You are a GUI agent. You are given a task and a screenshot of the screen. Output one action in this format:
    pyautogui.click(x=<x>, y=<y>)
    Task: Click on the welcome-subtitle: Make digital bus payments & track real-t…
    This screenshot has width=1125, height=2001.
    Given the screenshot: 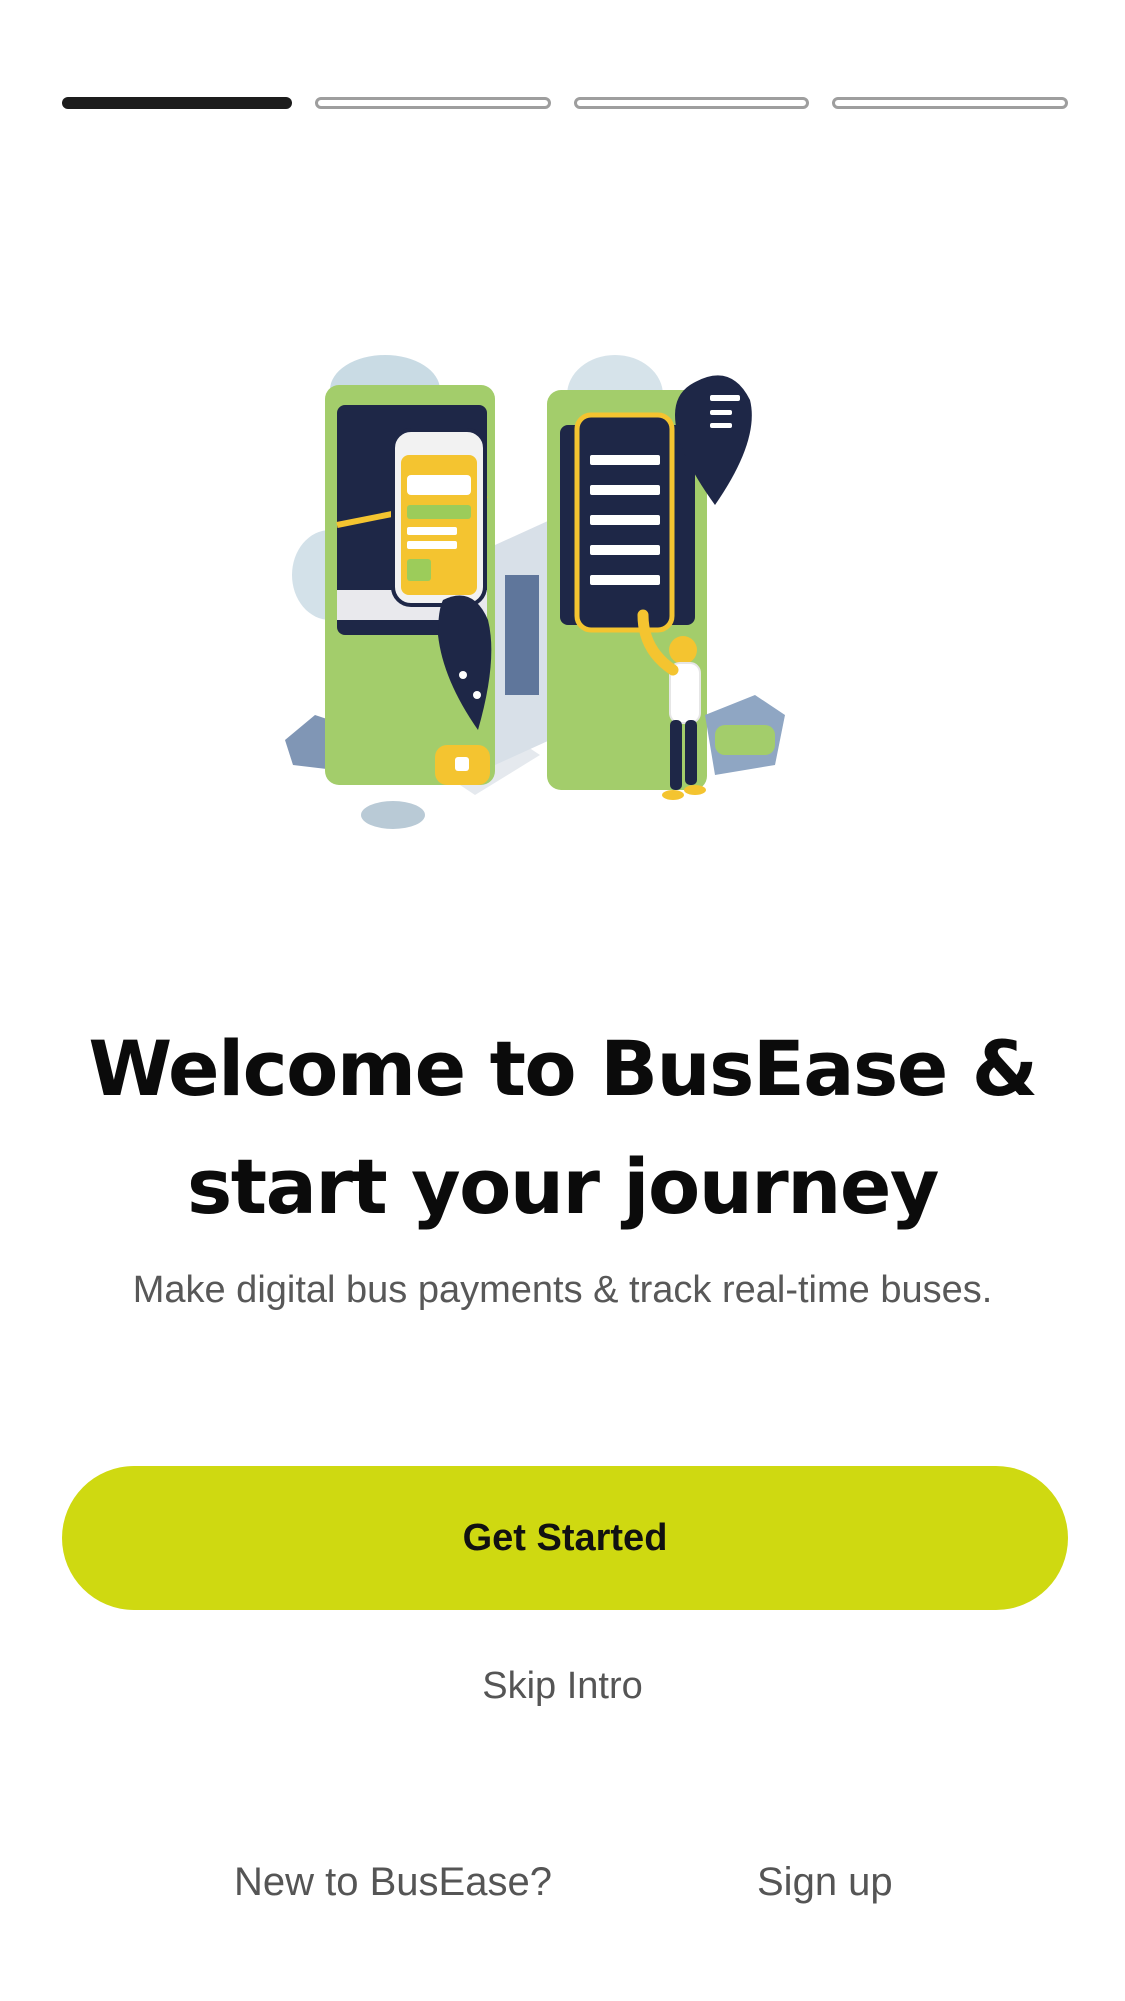 What is the action you would take?
    pyautogui.click(x=562, y=1290)
    